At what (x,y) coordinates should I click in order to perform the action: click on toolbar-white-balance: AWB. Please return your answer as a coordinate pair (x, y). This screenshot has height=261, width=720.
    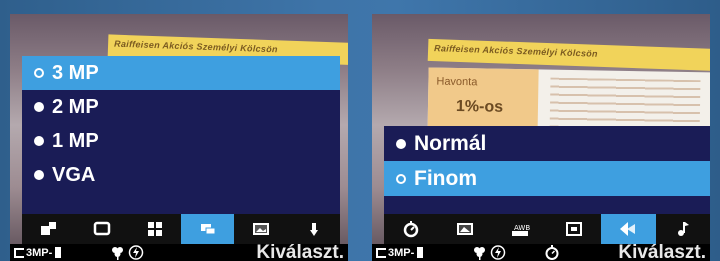
    Looking at the image, I should click on (520, 229).